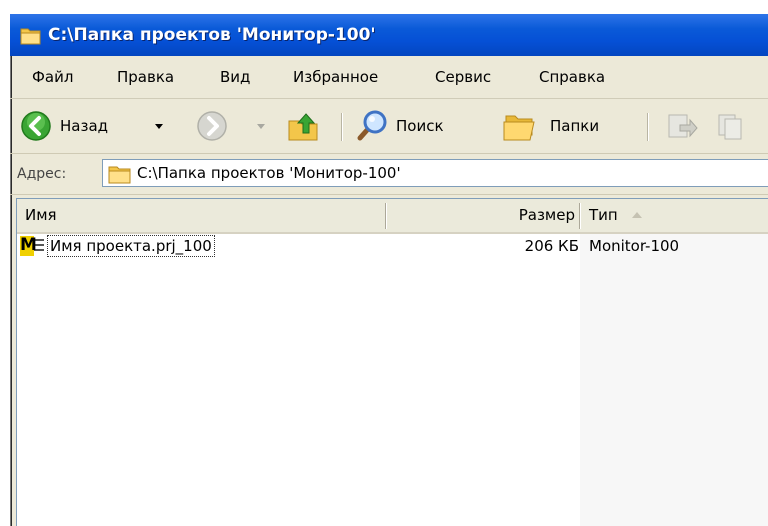 This screenshot has width=768, height=526. I want to click on back-button: Назад, so click(101, 126).